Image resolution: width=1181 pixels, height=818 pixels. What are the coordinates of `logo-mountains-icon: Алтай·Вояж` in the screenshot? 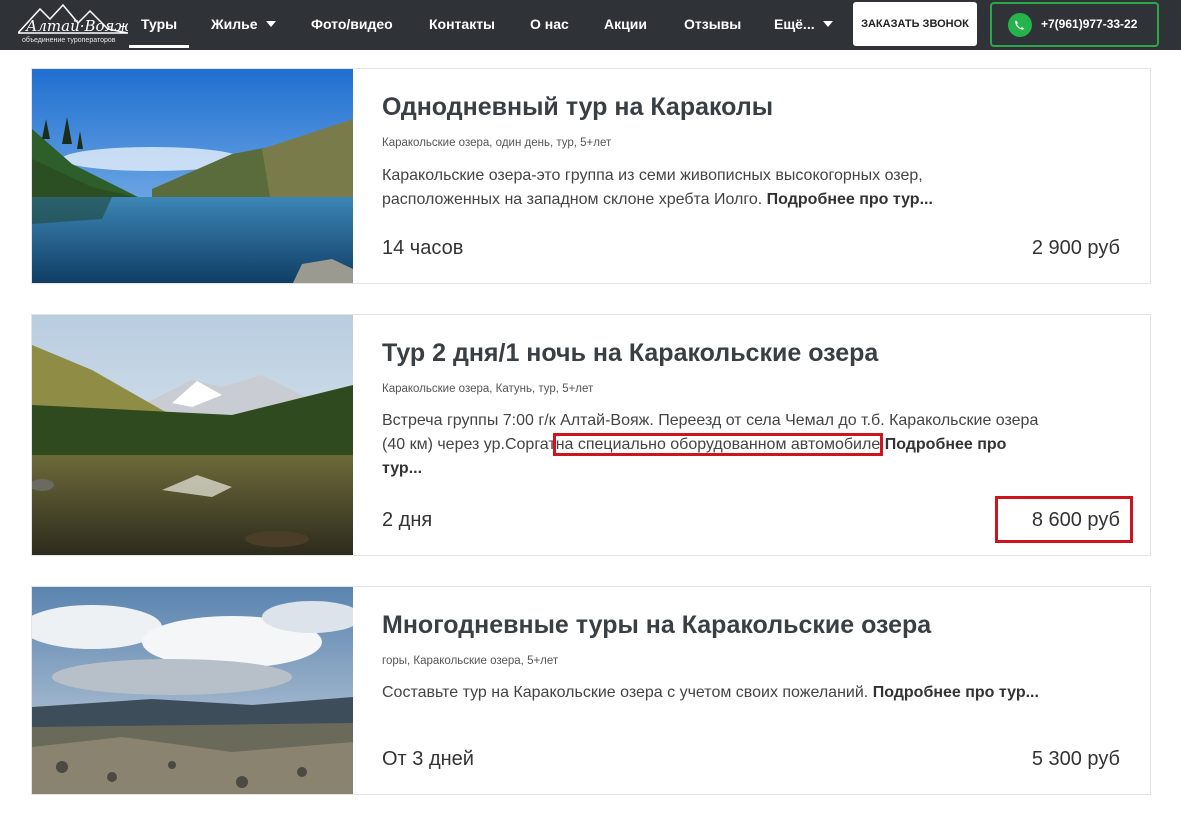 It's located at (74, 19).